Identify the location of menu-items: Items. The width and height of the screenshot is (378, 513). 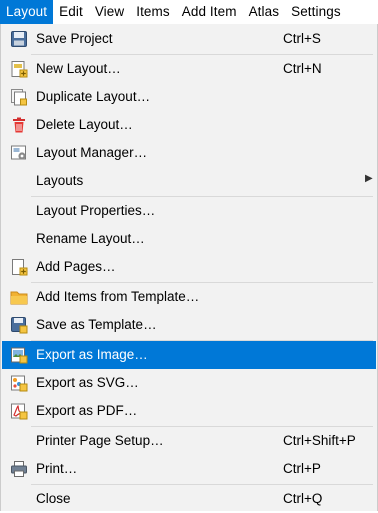
(153, 12).